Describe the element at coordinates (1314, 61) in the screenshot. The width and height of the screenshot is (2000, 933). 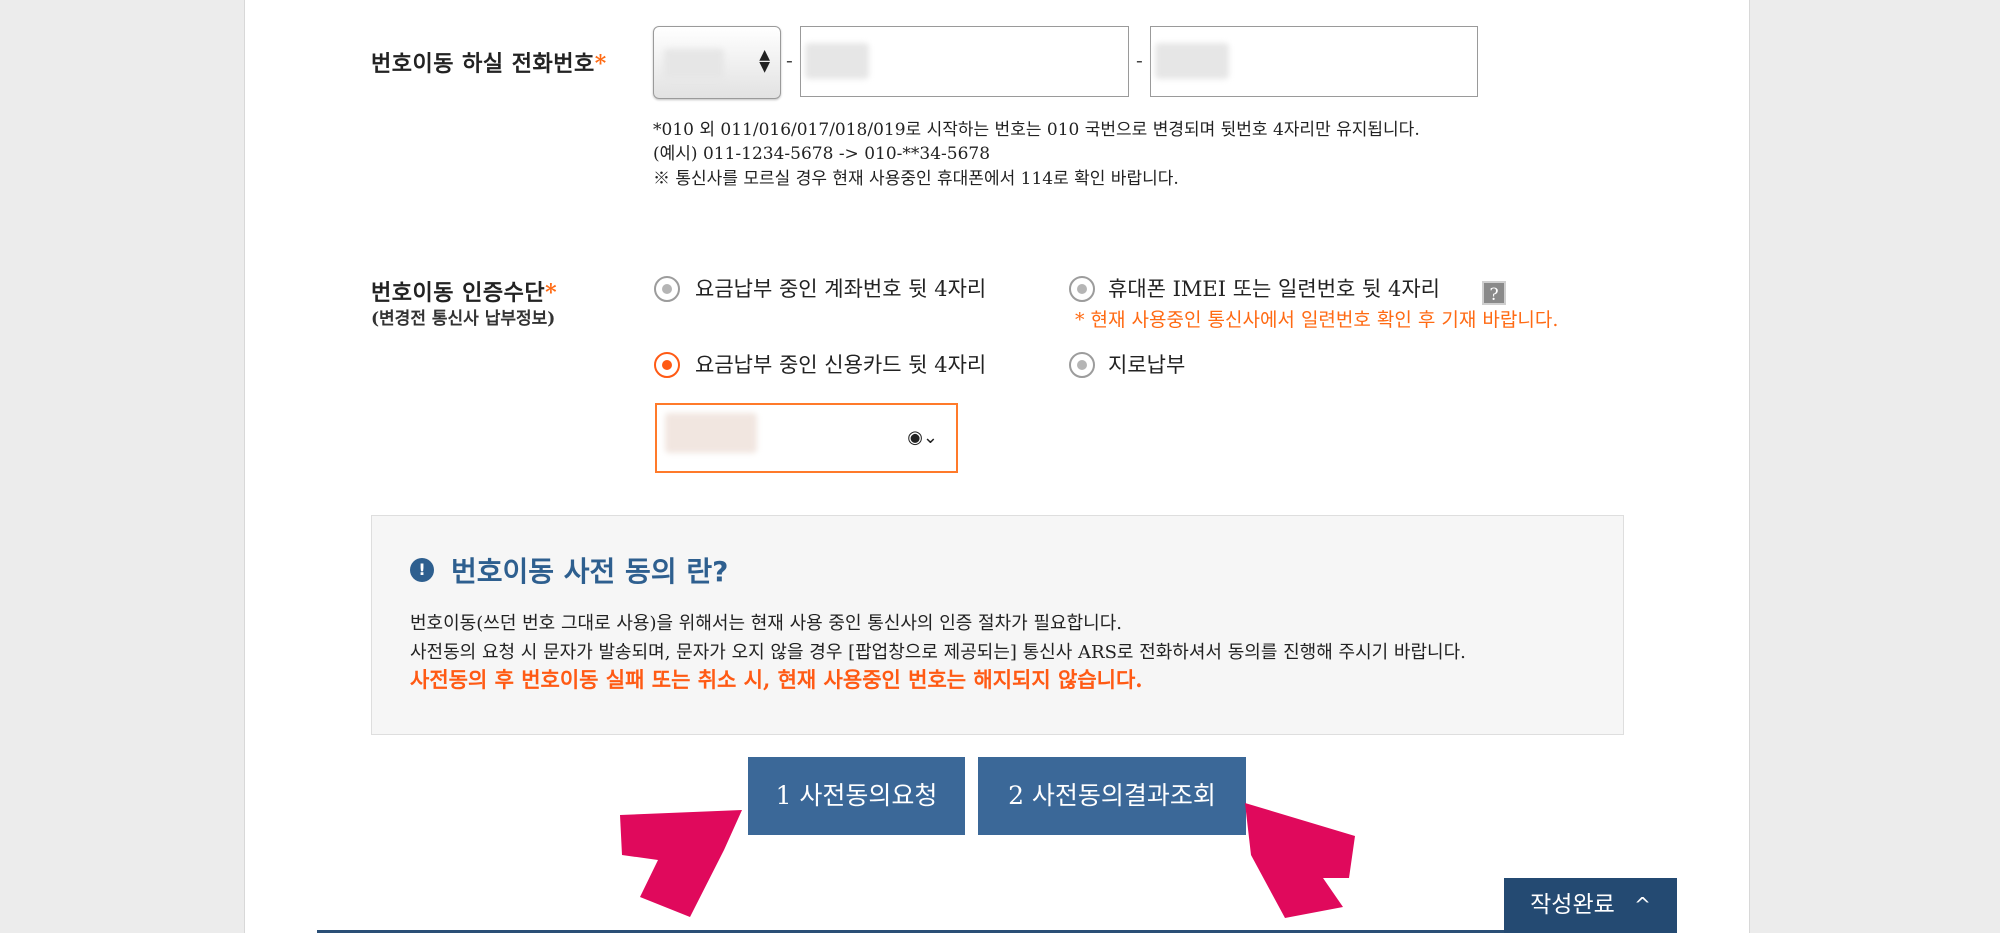
I see `phone-last-input` at that location.